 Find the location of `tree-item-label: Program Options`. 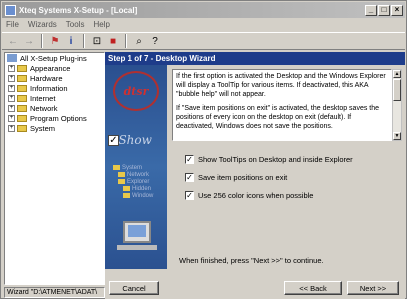

tree-item-label: Program Options is located at coordinates (58, 118).